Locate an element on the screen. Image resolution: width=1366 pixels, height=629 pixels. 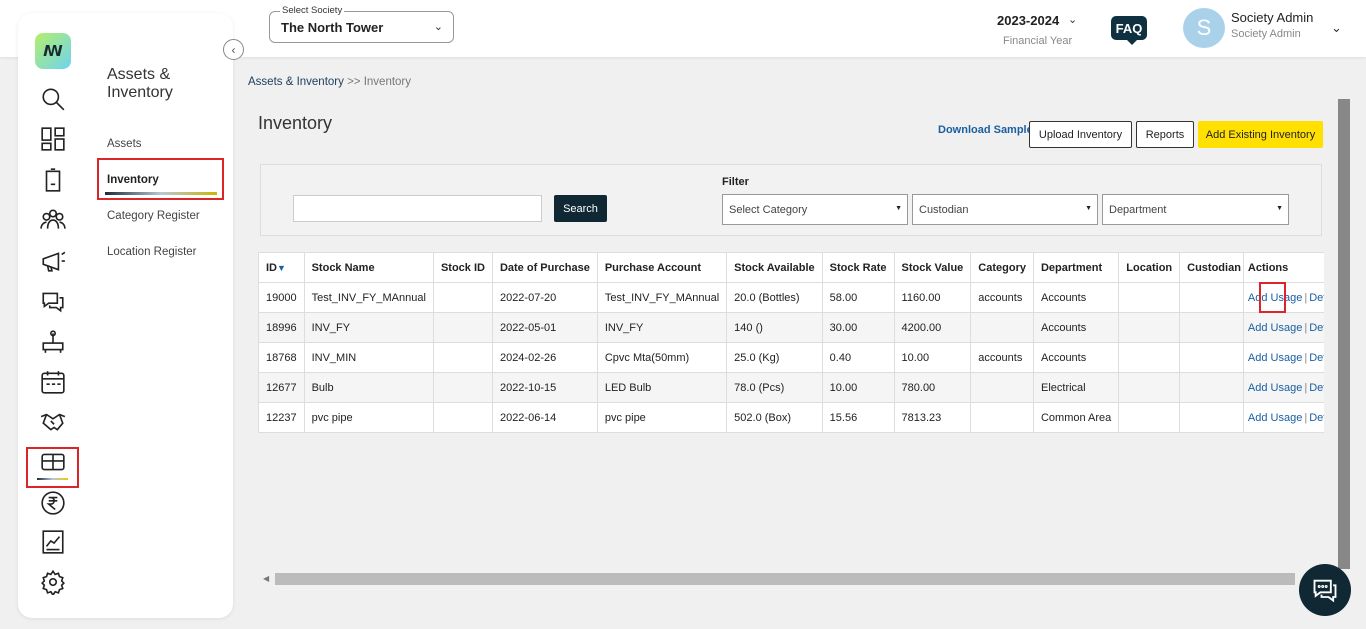
column-header-location: Location is located at coordinates (1149, 267).